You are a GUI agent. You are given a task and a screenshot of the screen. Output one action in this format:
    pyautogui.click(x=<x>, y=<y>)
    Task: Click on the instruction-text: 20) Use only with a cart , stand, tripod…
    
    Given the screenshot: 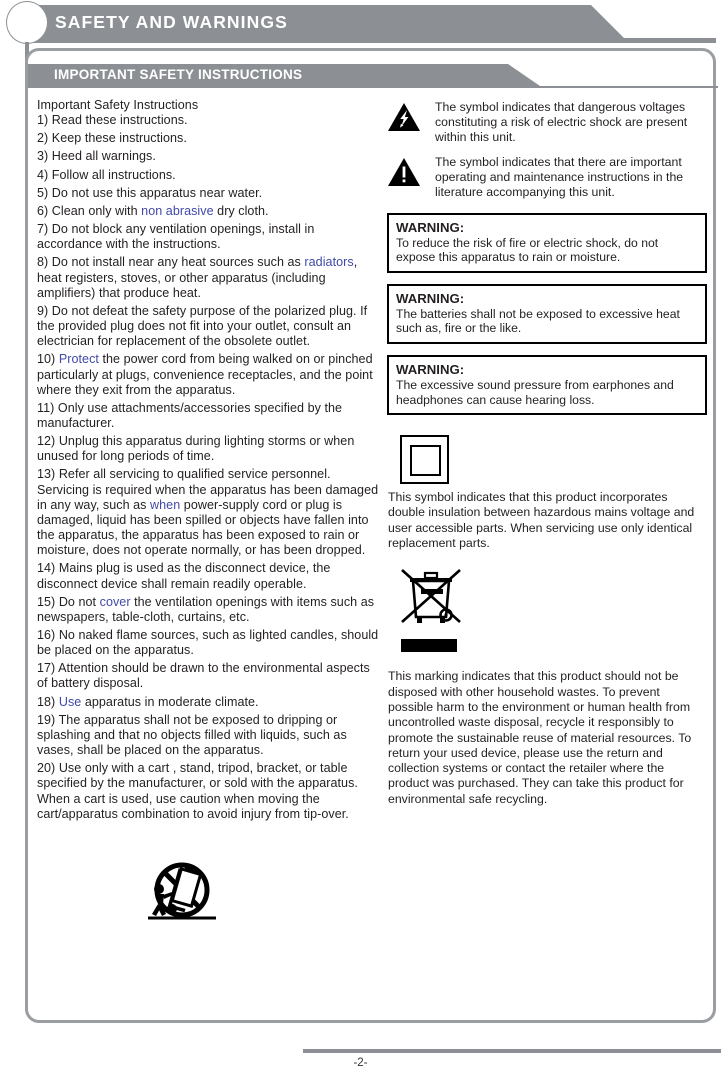 What is the action you would take?
    pyautogui.click(x=197, y=791)
    